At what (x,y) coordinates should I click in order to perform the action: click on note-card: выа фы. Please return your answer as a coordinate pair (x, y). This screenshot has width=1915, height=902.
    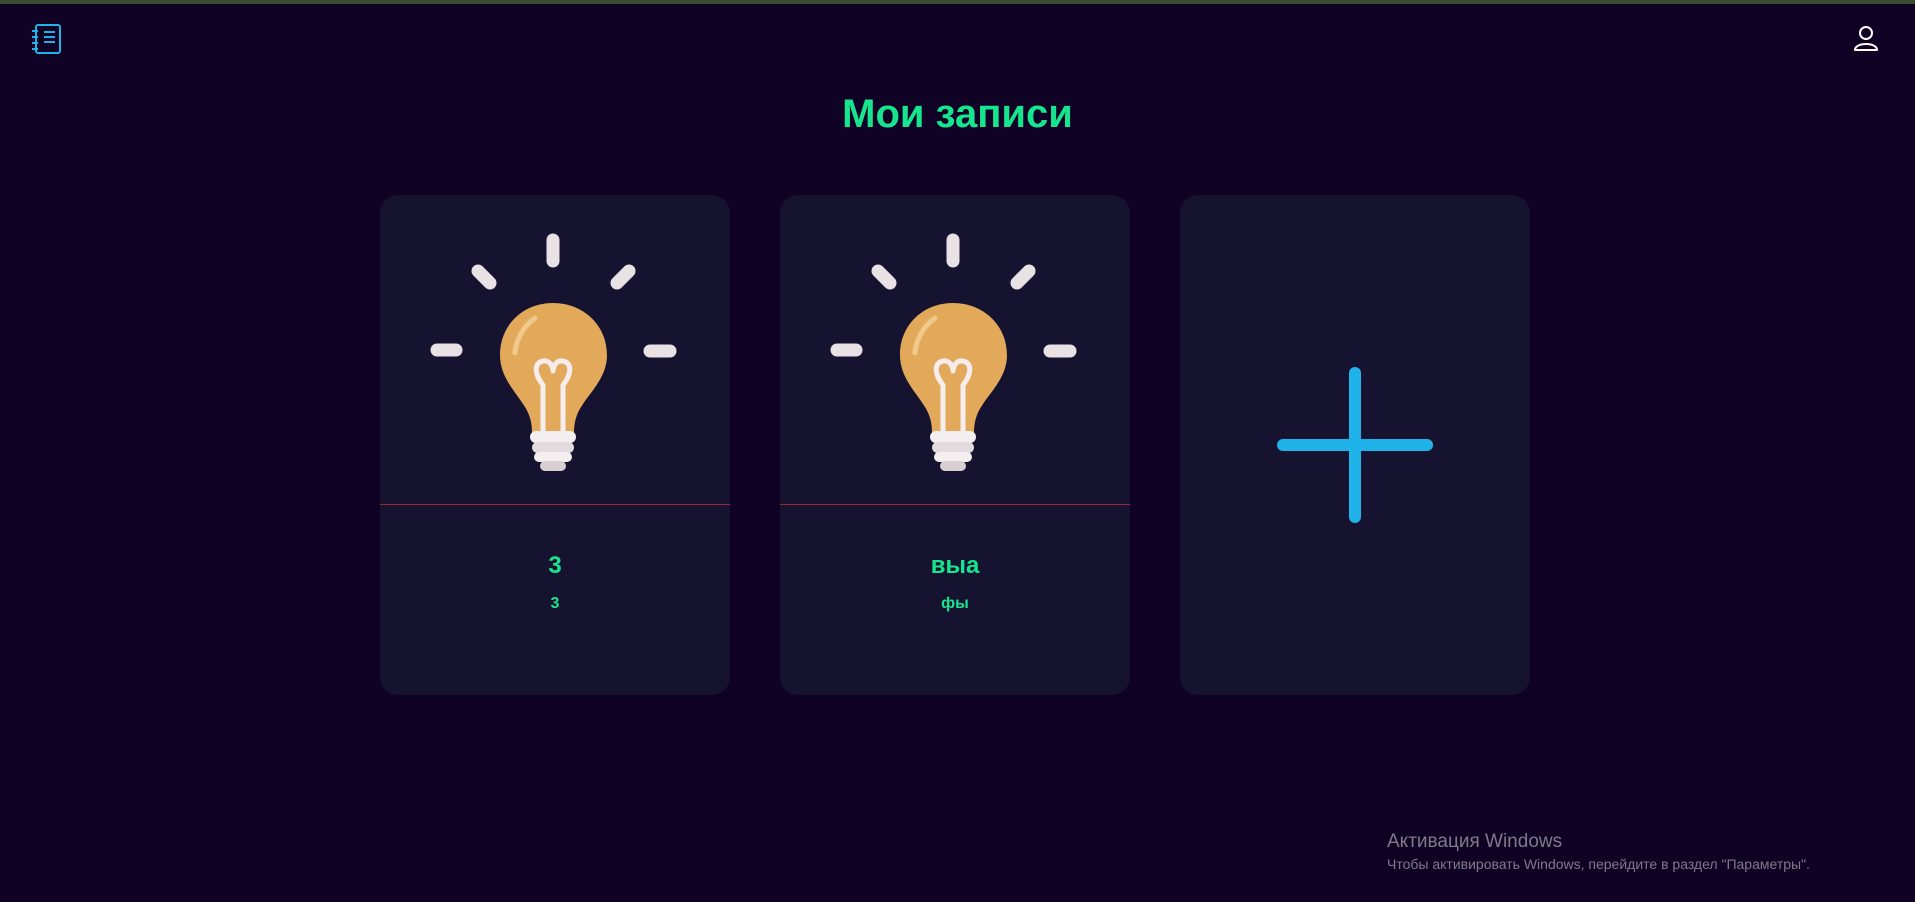
    Looking at the image, I should click on (955, 445).